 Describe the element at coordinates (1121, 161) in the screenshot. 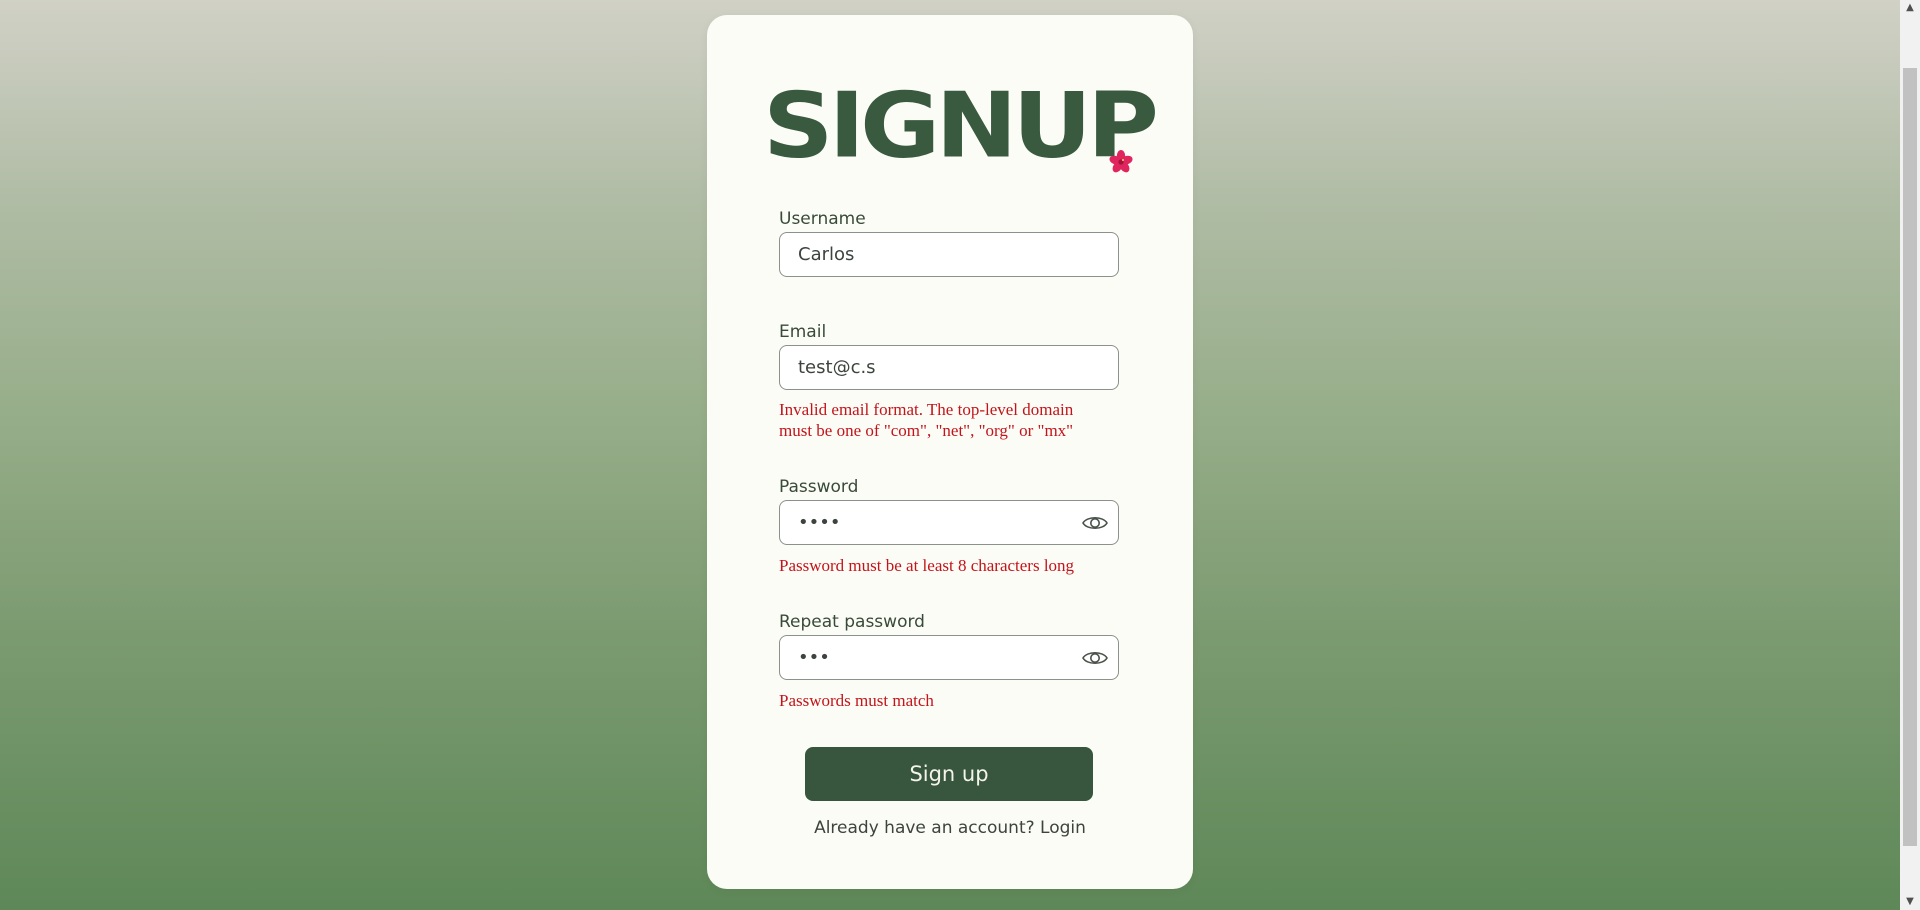

I see `hibiscus-flower-icon` at that location.